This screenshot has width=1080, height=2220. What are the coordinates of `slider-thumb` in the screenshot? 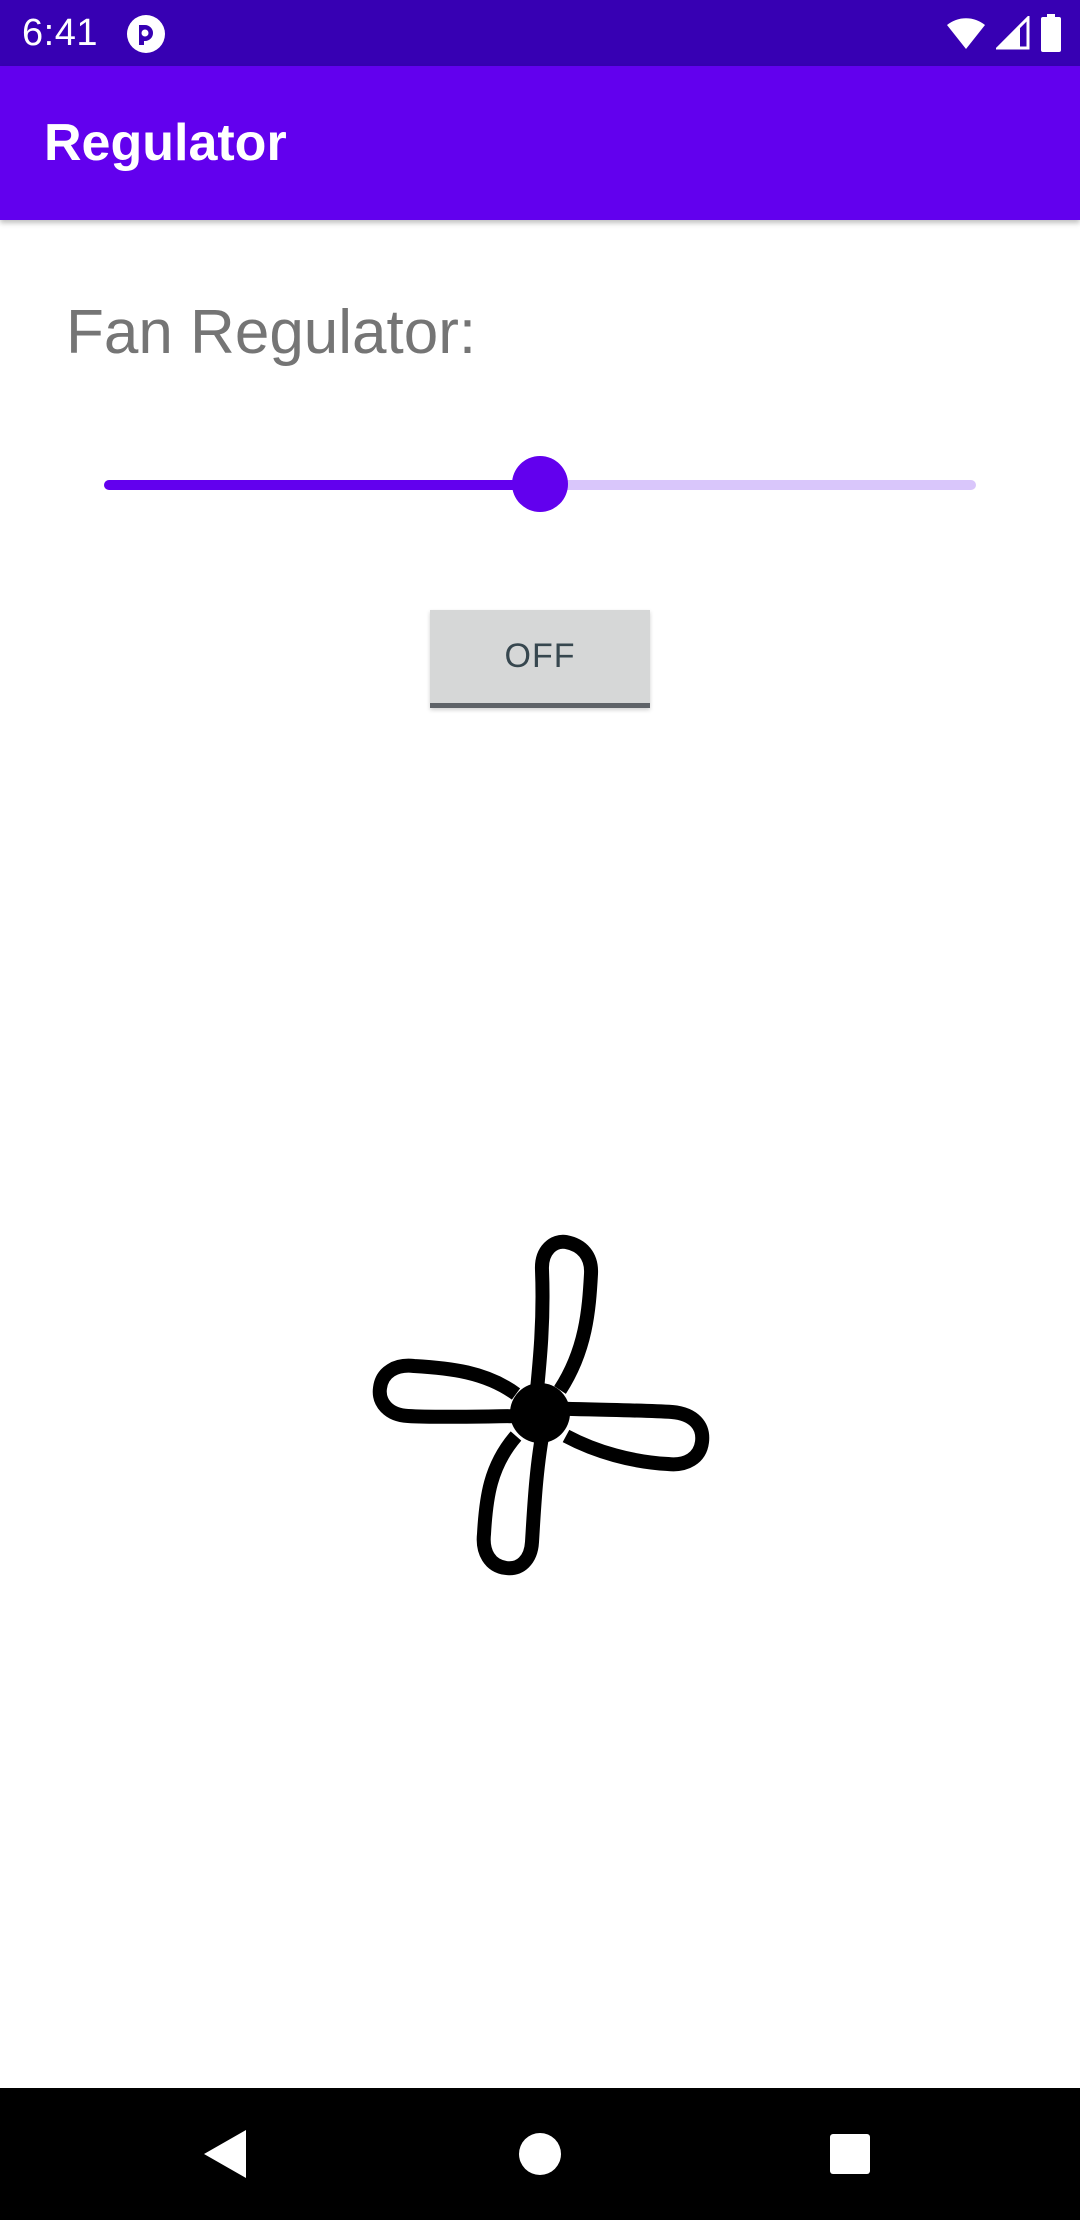 It's located at (540, 484).